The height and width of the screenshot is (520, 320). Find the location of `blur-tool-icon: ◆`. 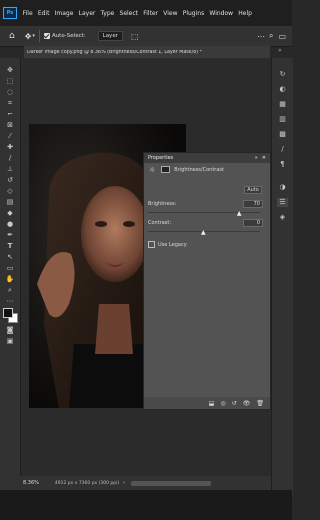

blur-tool-icon: ◆ is located at coordinates (10, 213).